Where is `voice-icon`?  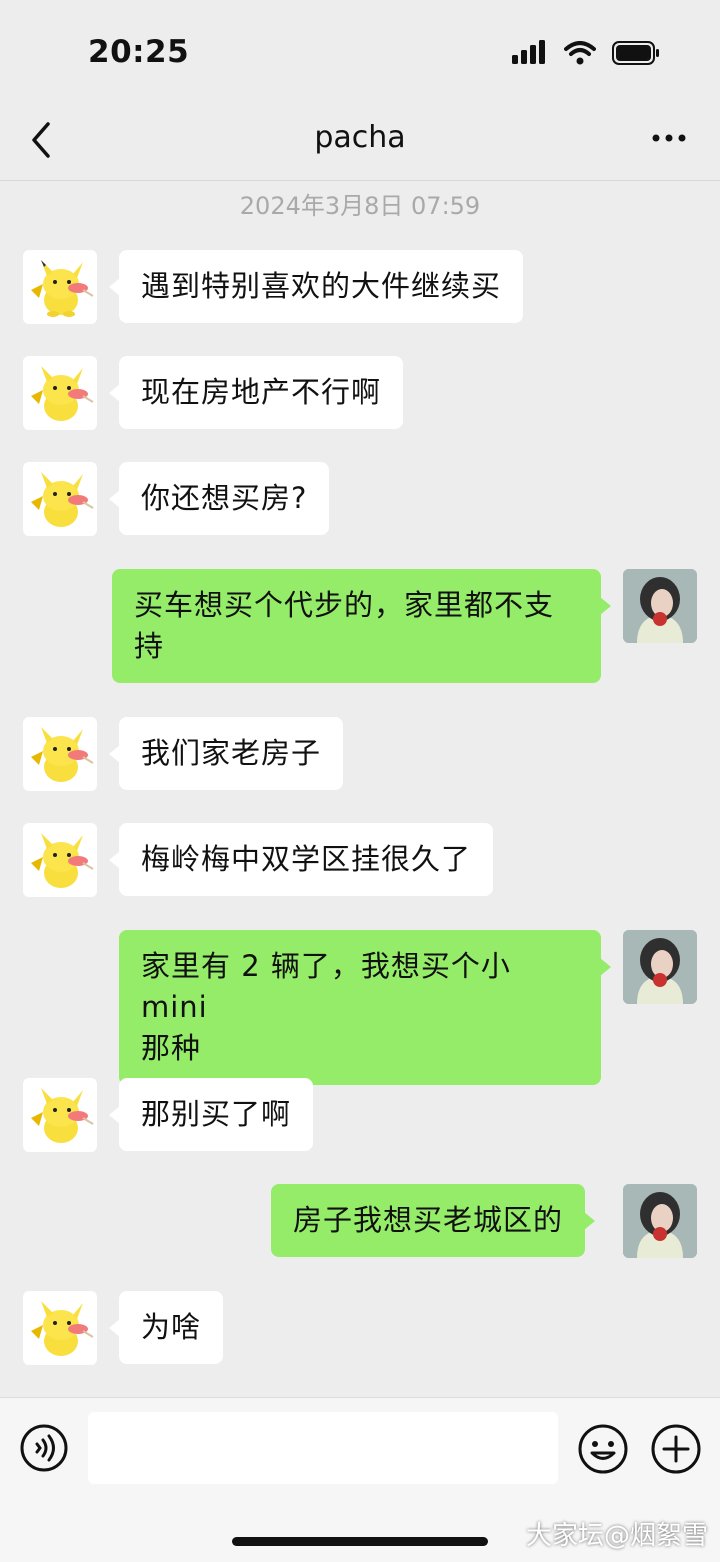
voice-icon is located at coordinates (44, 1448).